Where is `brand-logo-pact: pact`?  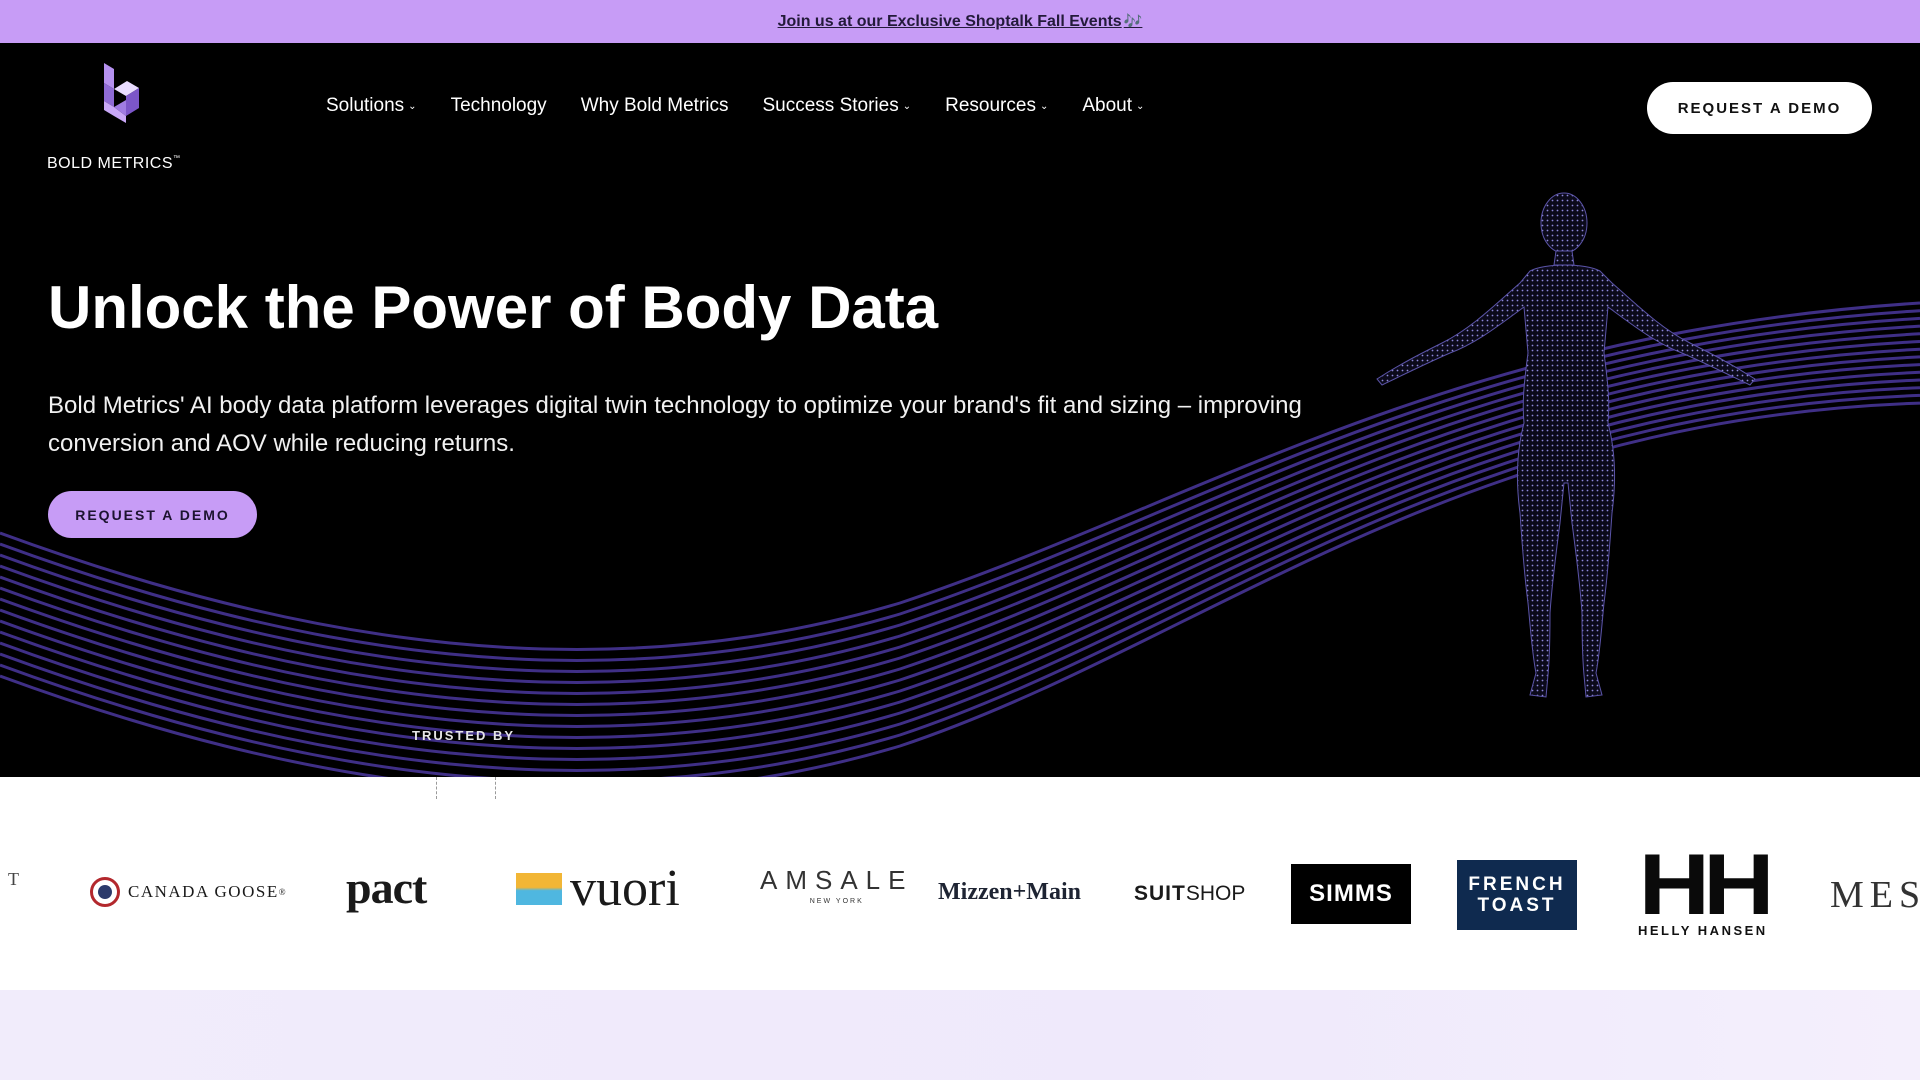
brand-logo-pact: pact is located at coordinates (386, 887).